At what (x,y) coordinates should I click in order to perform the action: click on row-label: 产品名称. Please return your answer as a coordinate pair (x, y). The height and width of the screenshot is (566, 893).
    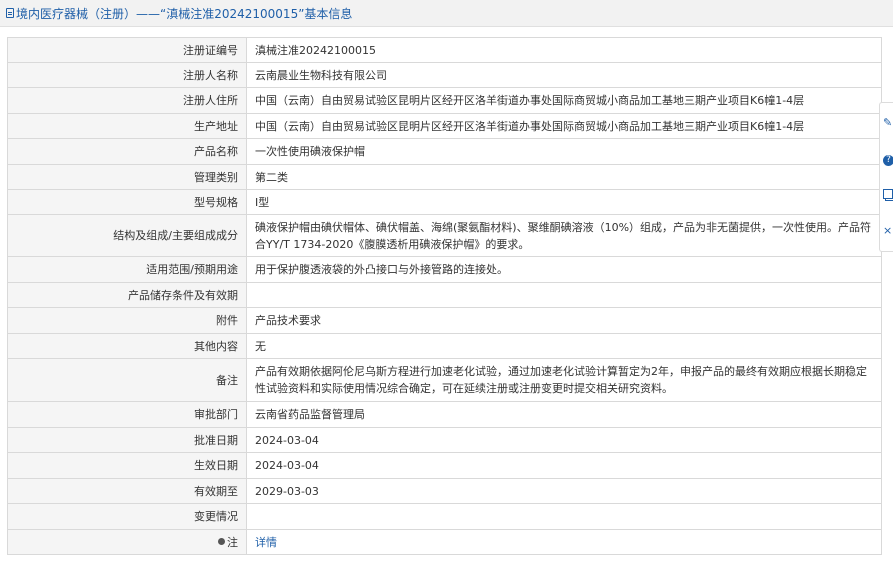
    Looking at the image, I should click on (127, 151).